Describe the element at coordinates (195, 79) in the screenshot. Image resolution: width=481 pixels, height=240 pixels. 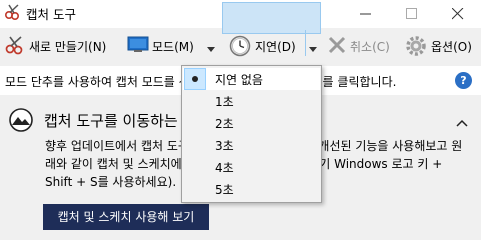
I see `selected-radio-icon` at that location.